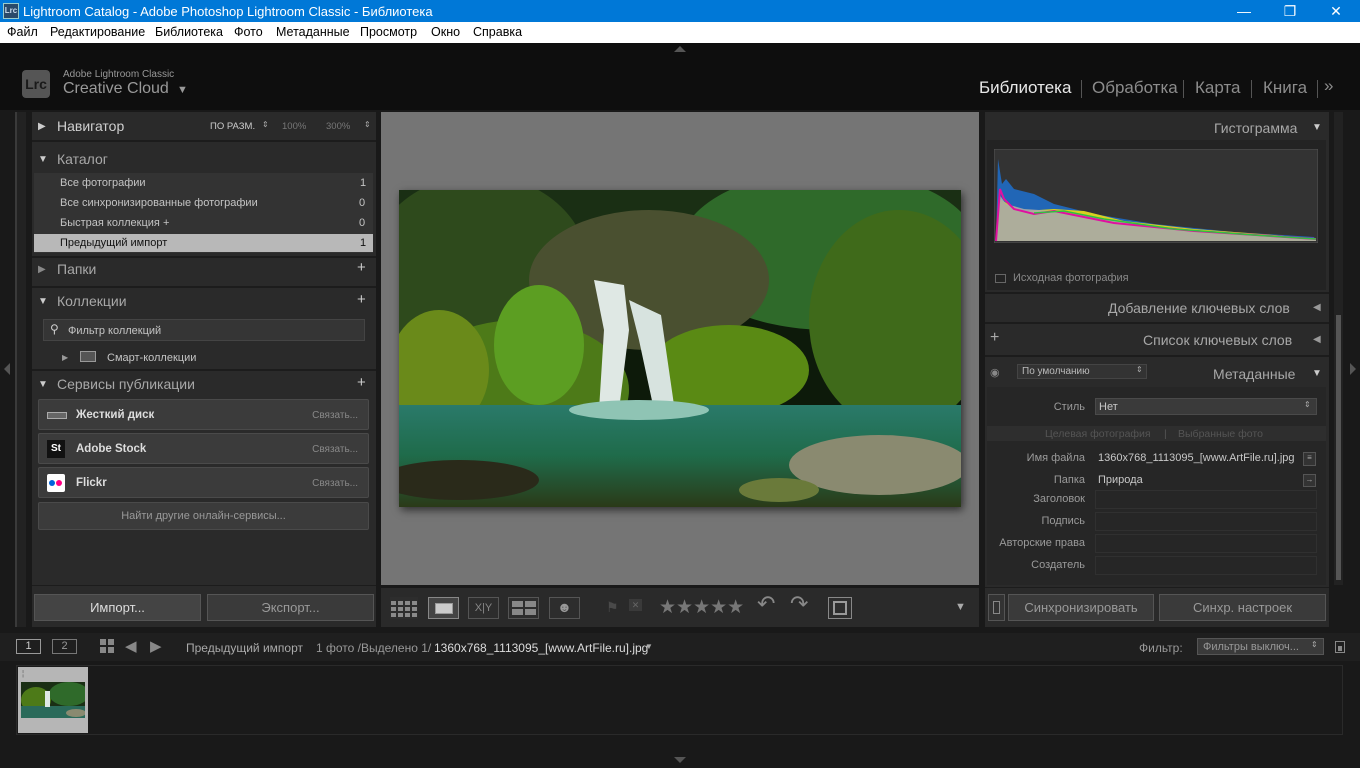 The width and height of the screenshot is (1360, 768). Describe the element at coordinates (1244, 11) in the screenshot. I see `minimize-button: —` at that location.